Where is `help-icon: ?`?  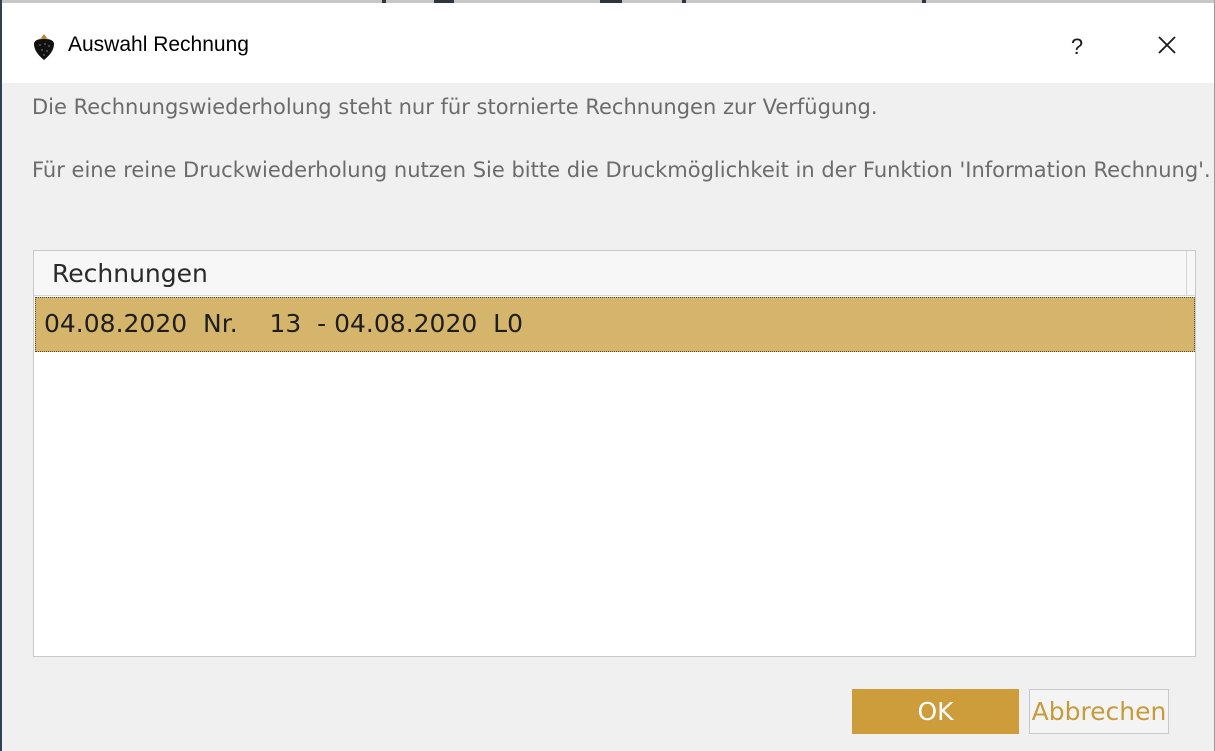 help-icon: ? is located at coordinates (1077, 46).